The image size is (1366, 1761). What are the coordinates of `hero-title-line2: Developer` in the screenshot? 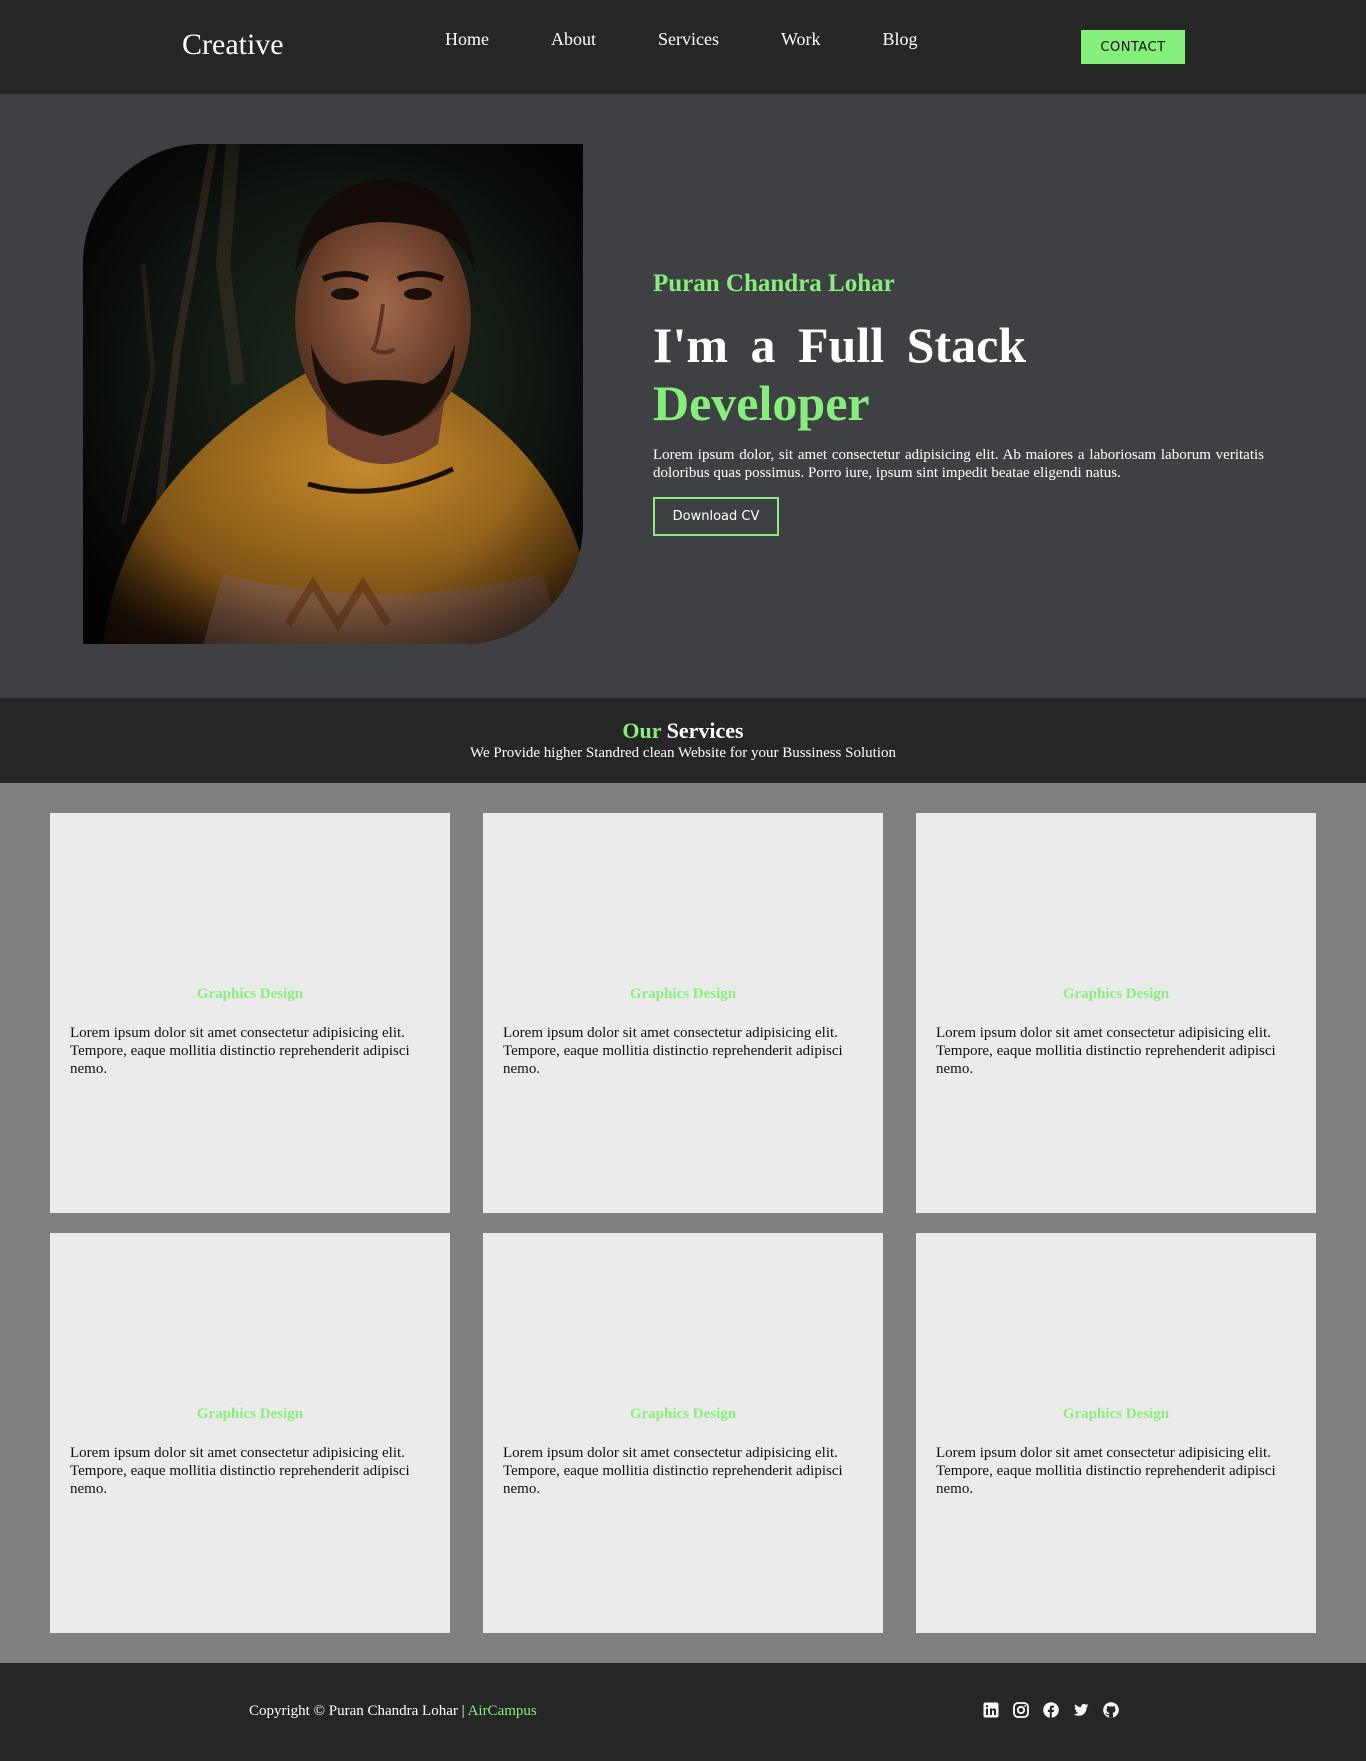 It's located at (761, 403).